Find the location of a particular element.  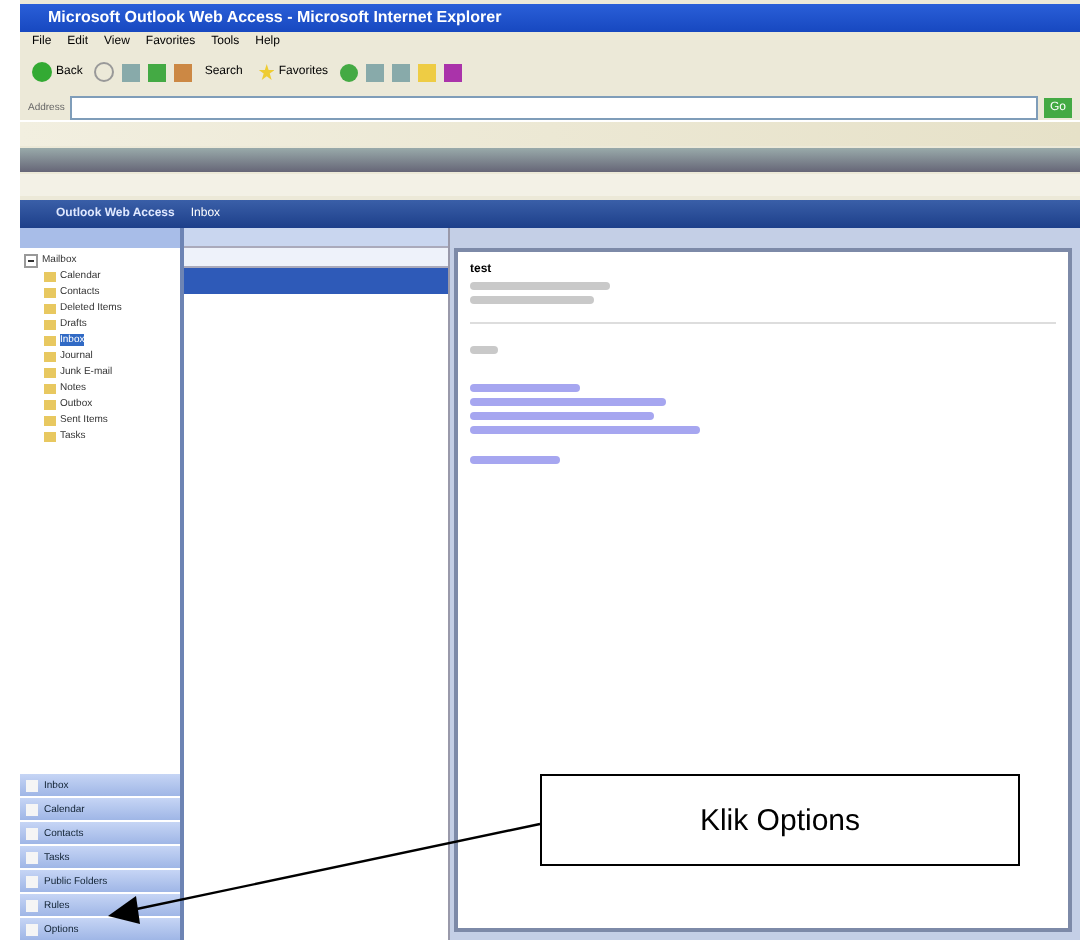

window-title: Microsoft Outlook Web Access - Microsoft Internet Explorer is located at coordinates (550, 18).